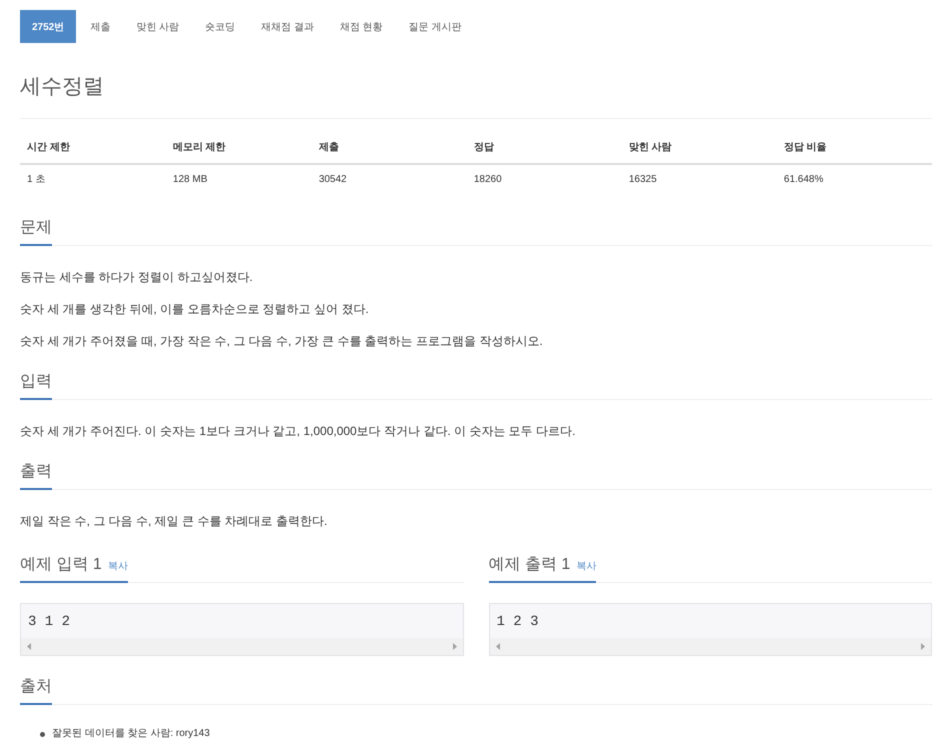  I want to click on table-cell: 30542, so click(389, 179).